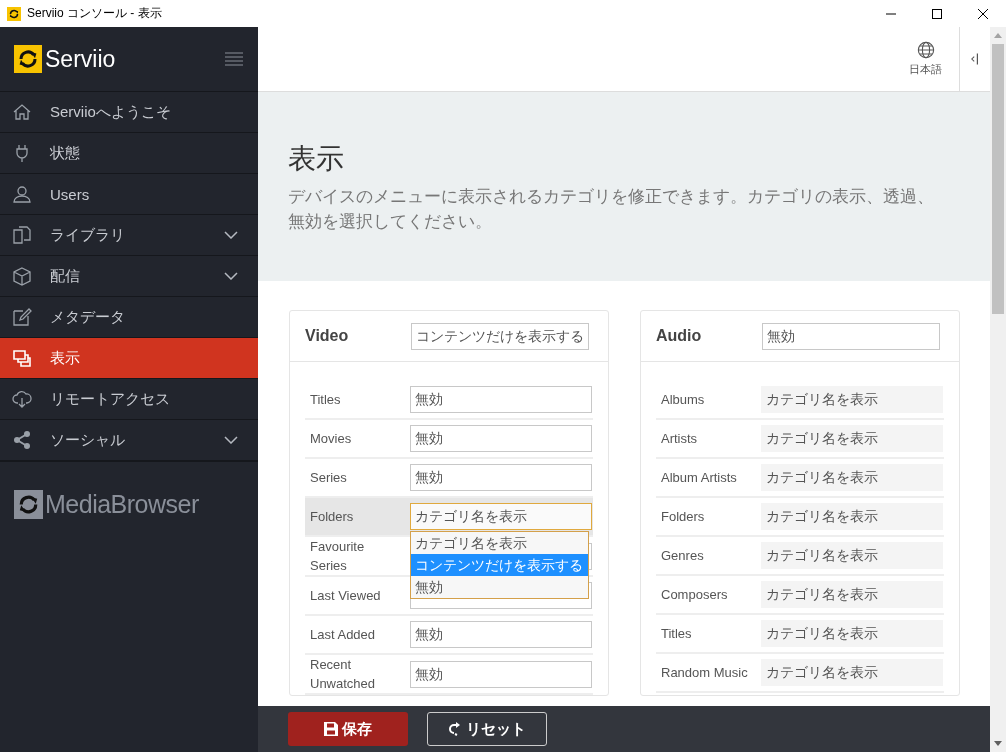 Image resolution: width=1006 pixels, height=752 pixels. I want to click on card-title: Video, so click(327, 336).